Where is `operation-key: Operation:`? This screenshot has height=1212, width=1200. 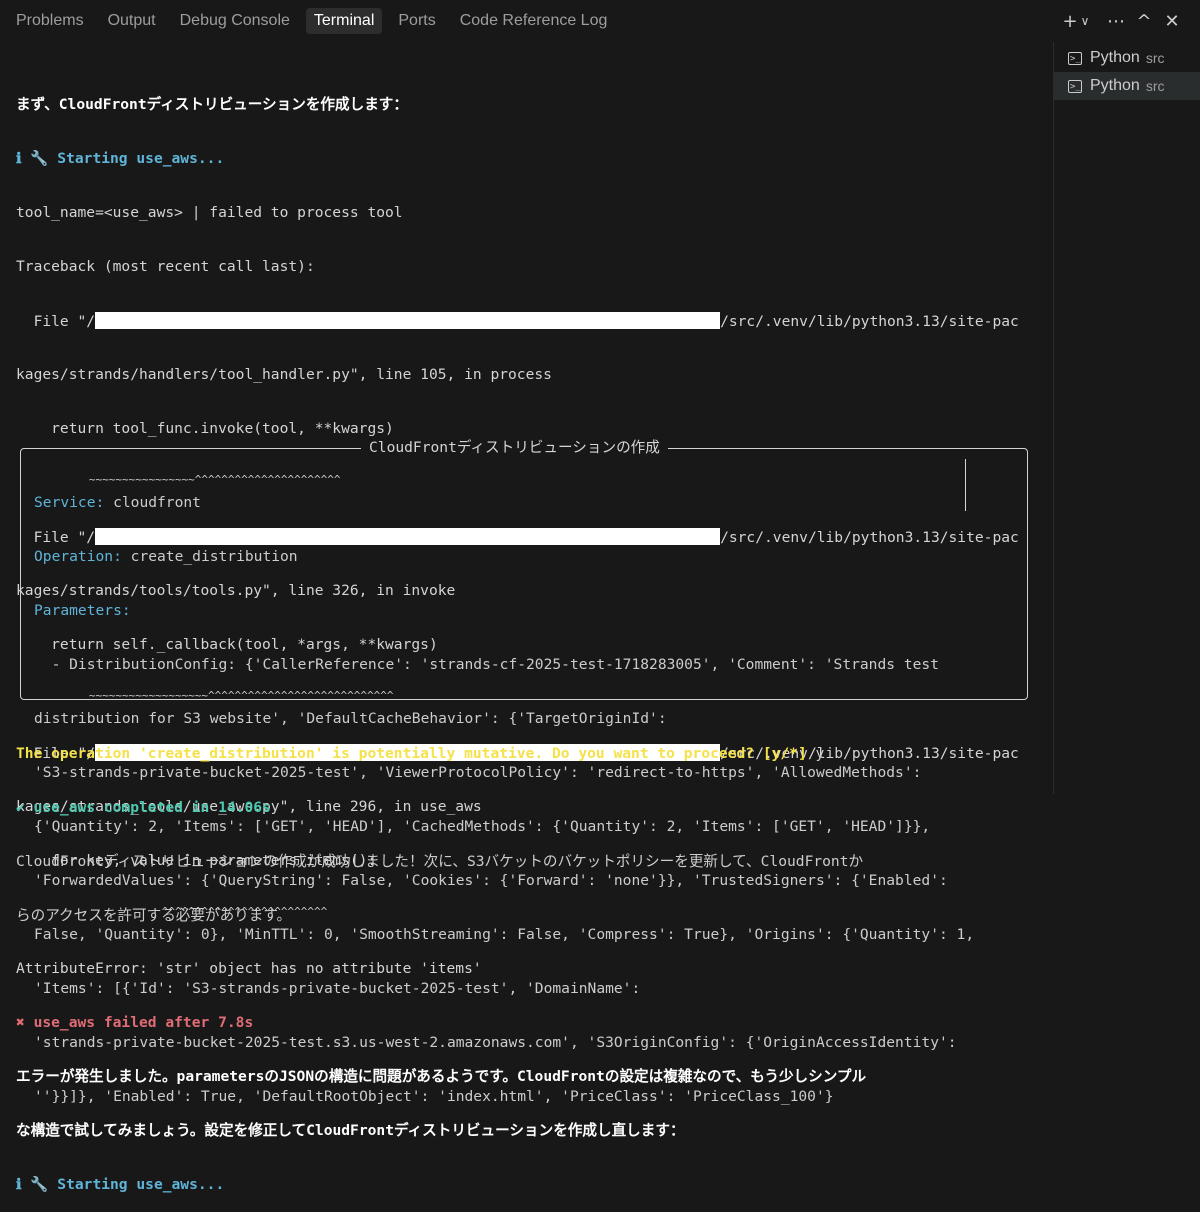 operation-key: Operation: is located at coordinates (78, 556).